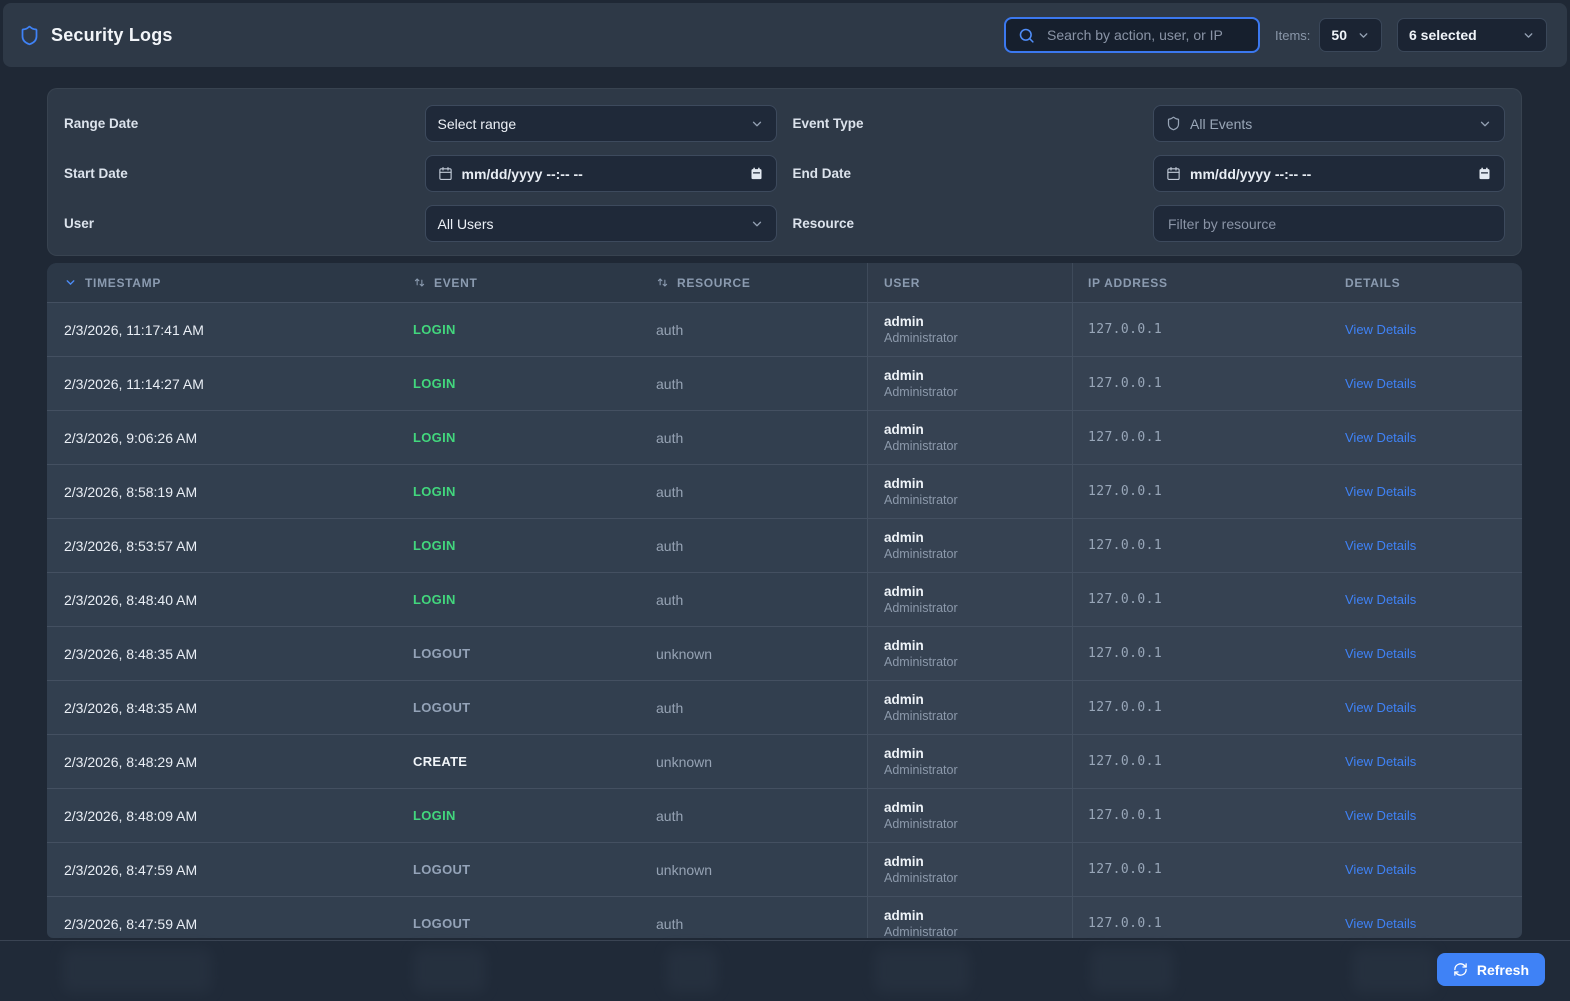 The width and height of the screenshot is (1570, 1001). I want to click on timestamp-cell: 2/3/2026, 9:06:26 AM, so click(131, 437).